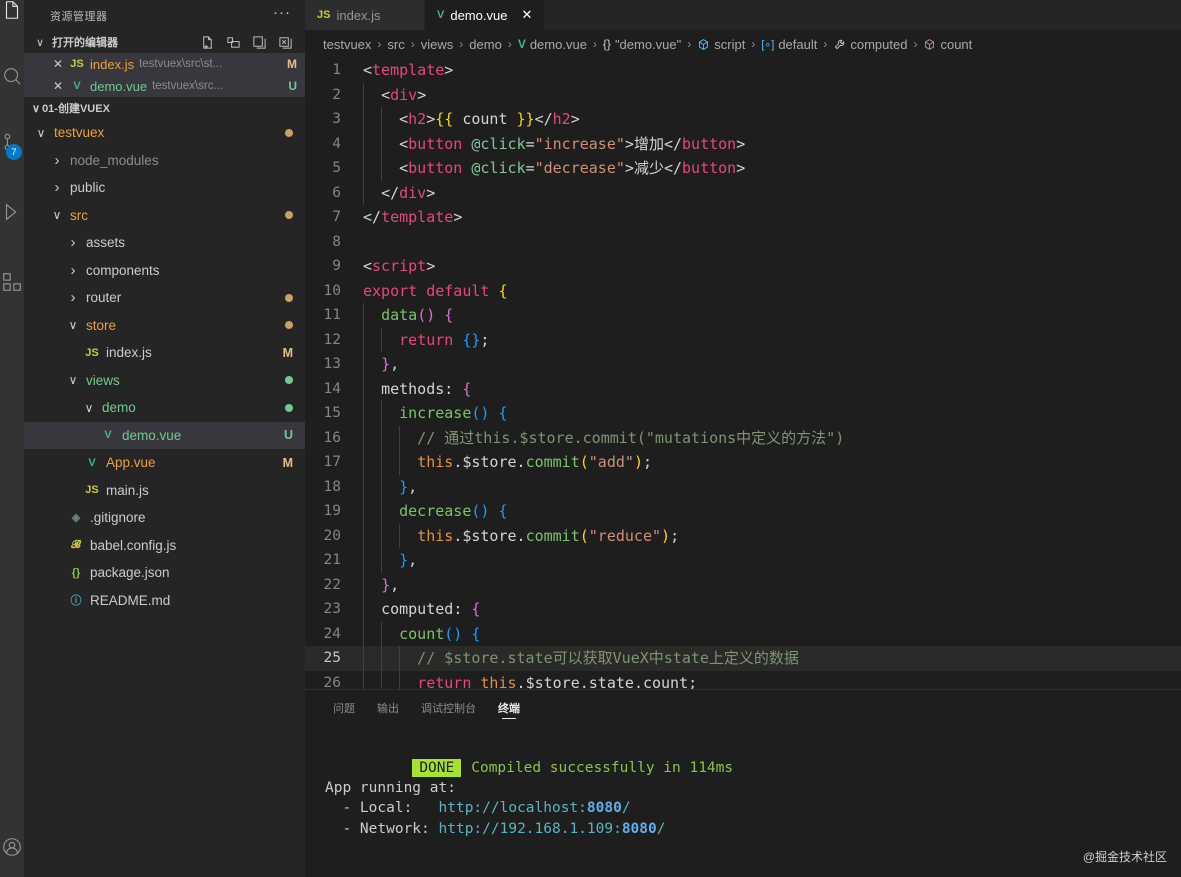  What do you see at coordinates (164, 86) in the screenshot?
I see `open-editor-row: ✕ V demo.vue testvuex\src... U` at bounding box center [164, 86].